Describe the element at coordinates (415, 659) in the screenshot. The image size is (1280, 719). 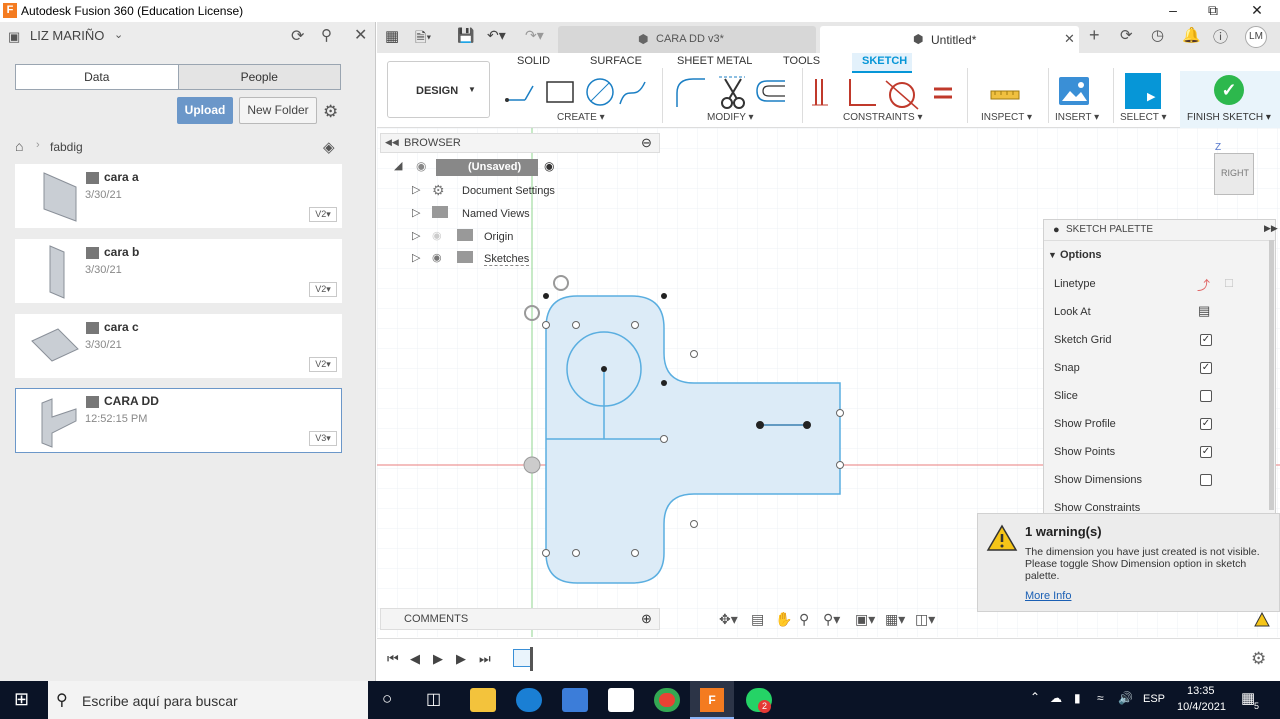
I see `step-back-icon: ◀` at that location.